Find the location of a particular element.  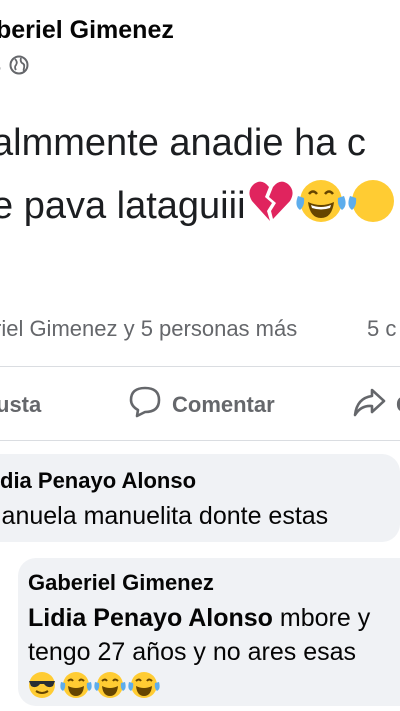

comment-author: dia Penayo Alonso is located at coordinates (98, 481).